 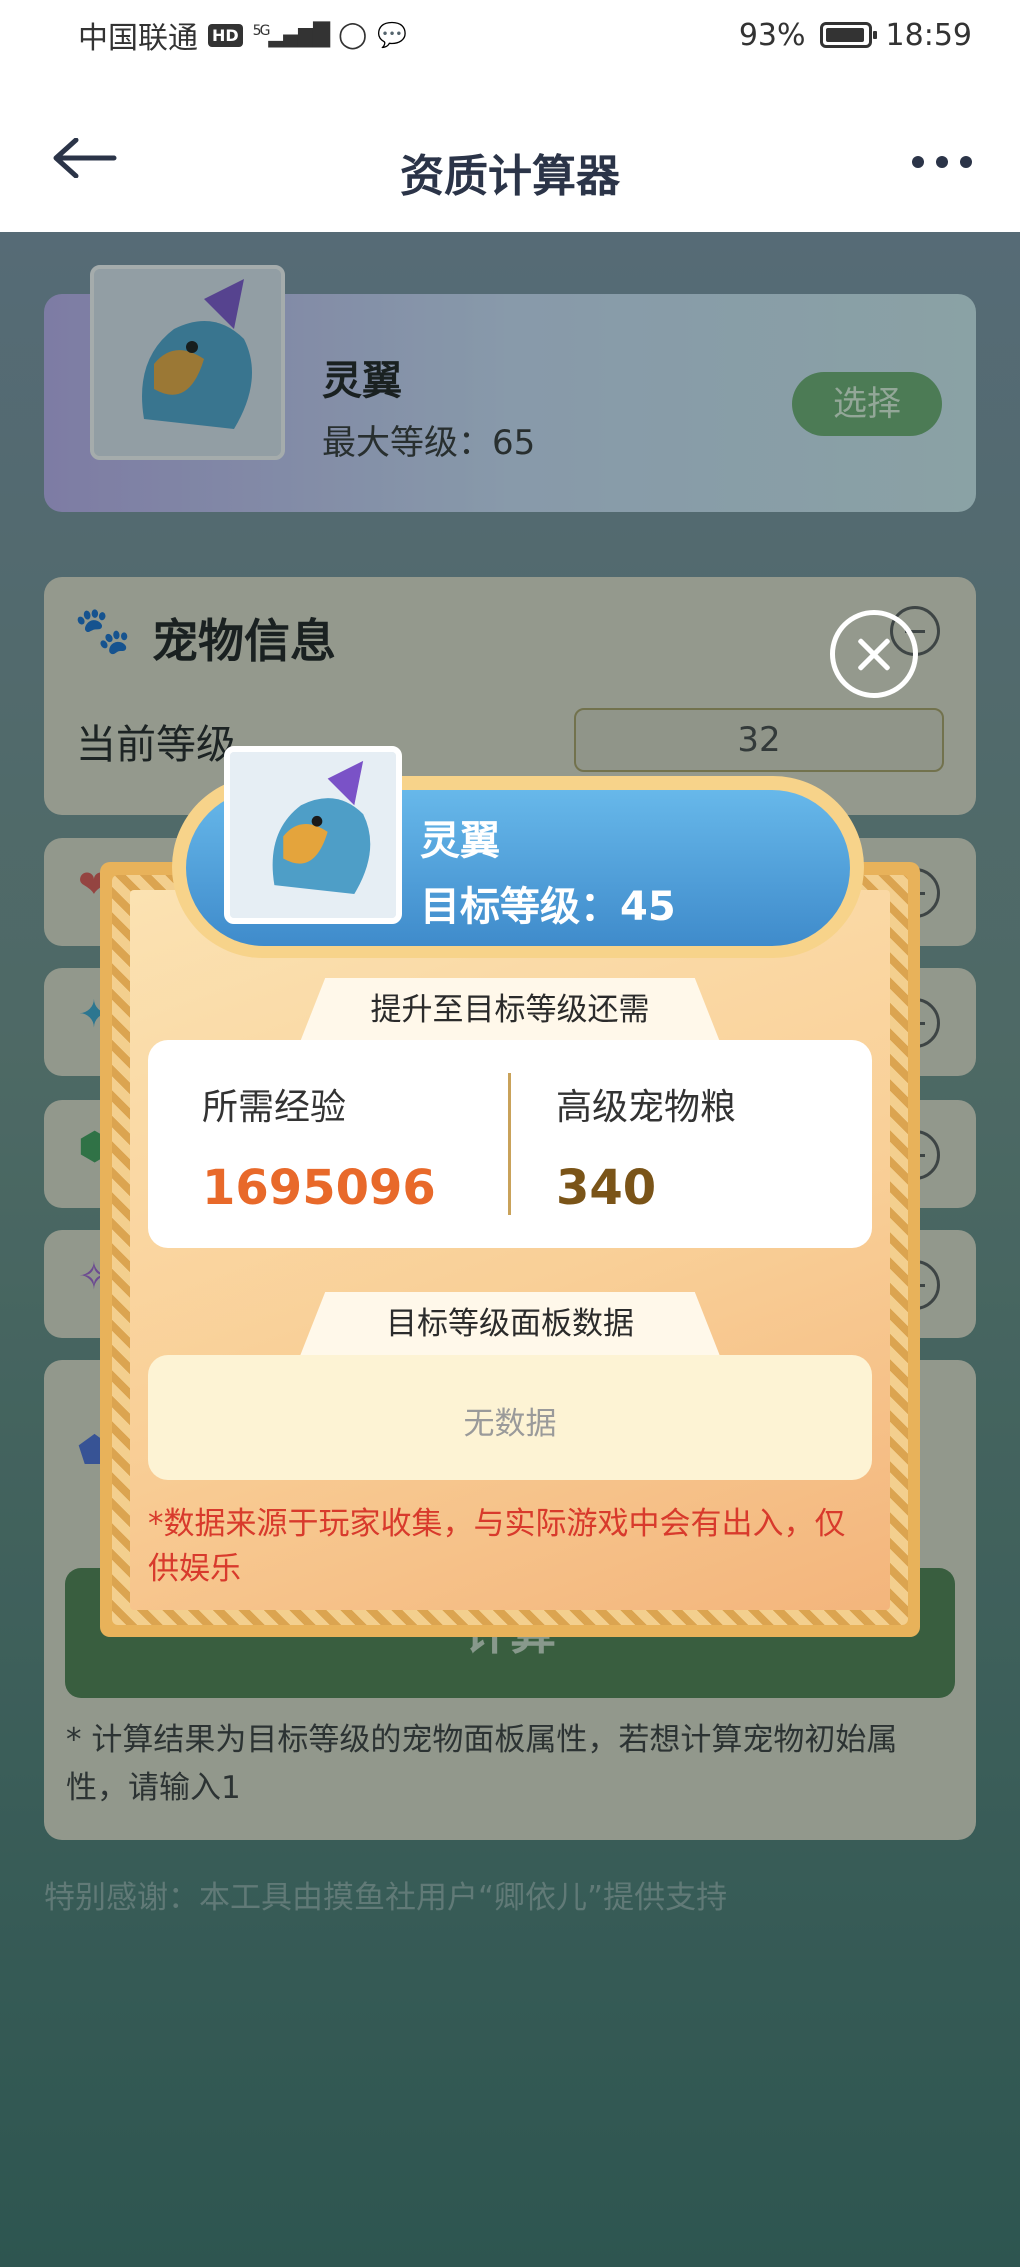 I want to click on divider, so click(x=509, y=1144).